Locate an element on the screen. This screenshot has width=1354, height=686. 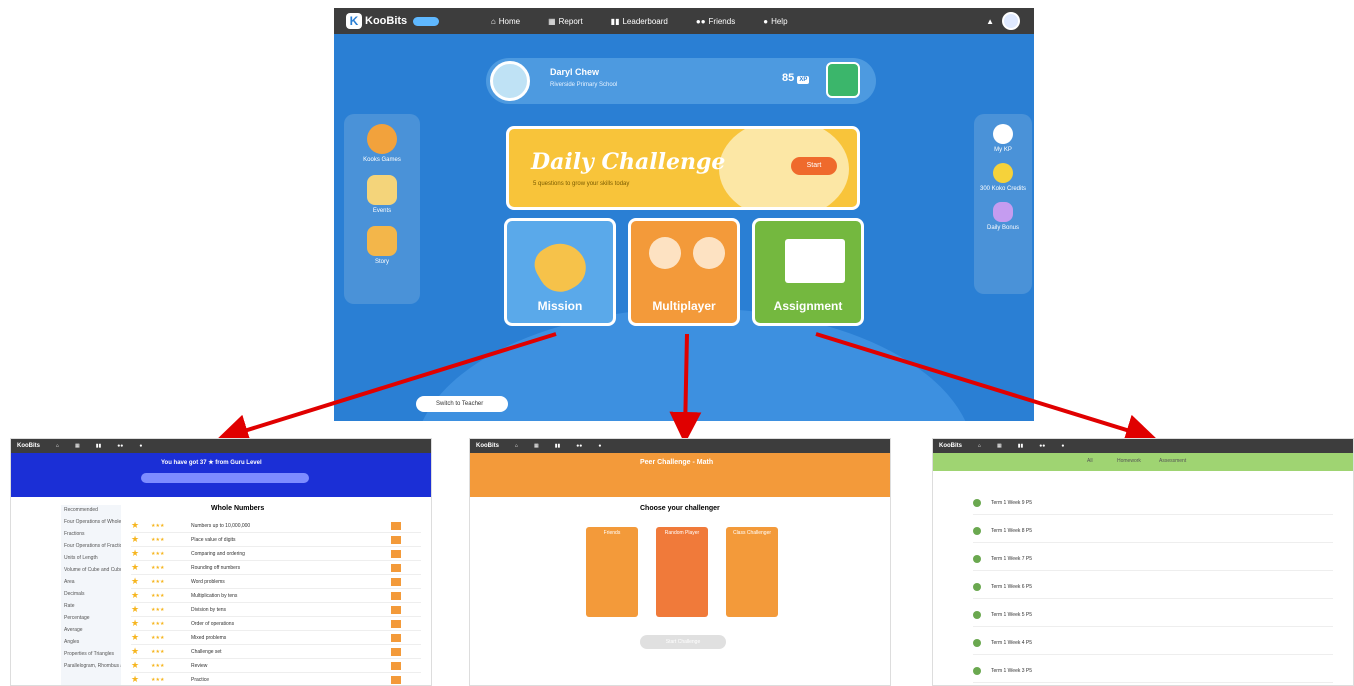
tab-all: All is located at coordinates (1090, 461).